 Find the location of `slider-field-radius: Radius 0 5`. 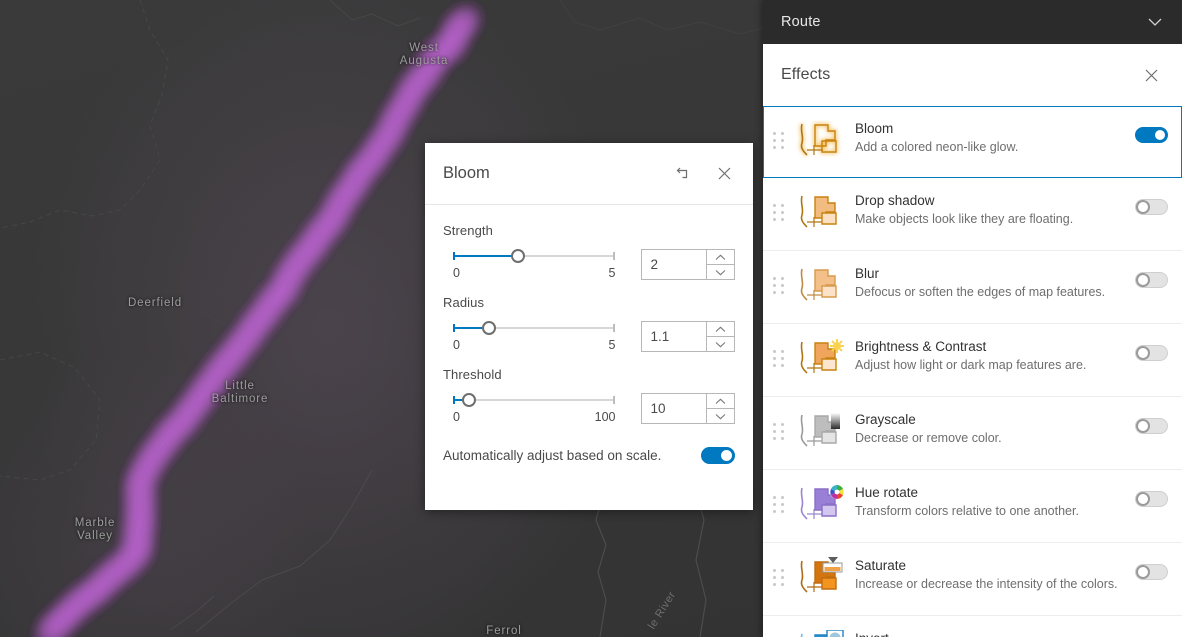

slider-field-radius: Radius 0 5 is located at coordinates (589, 323).